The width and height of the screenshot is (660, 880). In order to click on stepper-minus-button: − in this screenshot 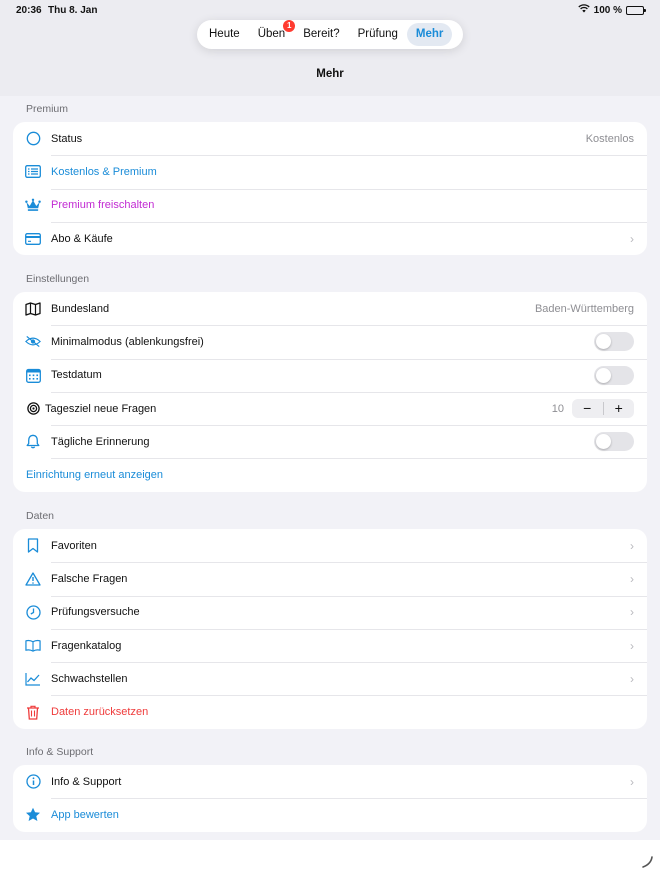, I will do `click(587, 408)`.